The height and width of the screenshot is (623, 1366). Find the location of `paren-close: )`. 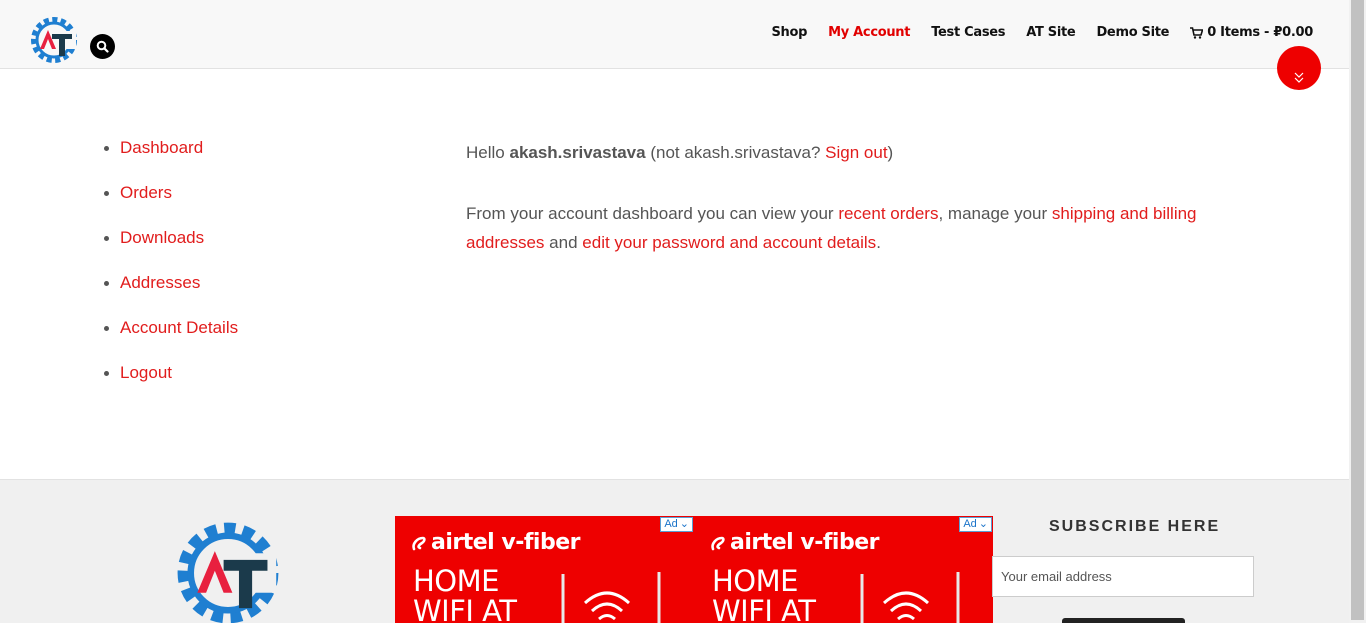

paren-close: ) is located at coordinates (890, 152).